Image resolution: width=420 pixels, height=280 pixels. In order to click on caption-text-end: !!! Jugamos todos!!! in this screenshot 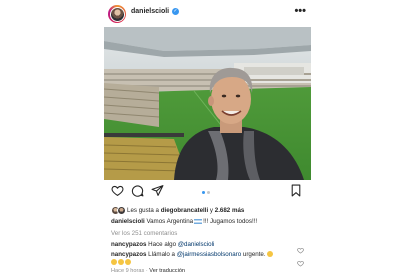, I will do `click(230, 221)`.